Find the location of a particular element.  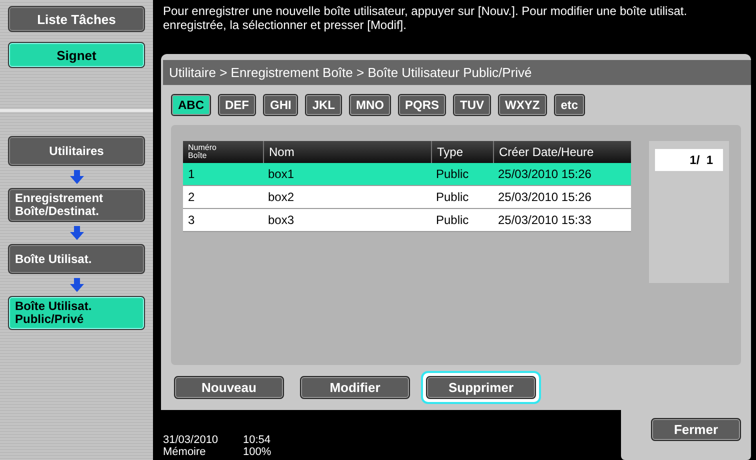

index-tab: etc is located at coordinates (570, 105).